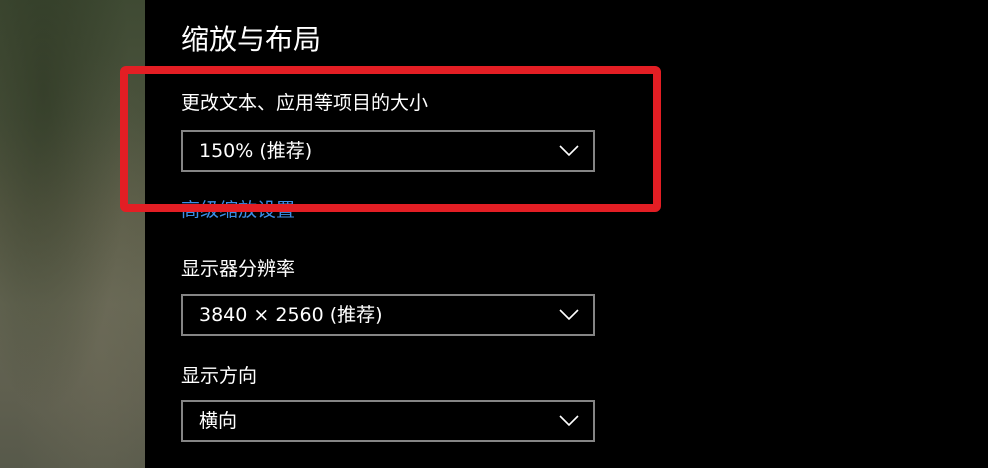 Image resolution: width=988 pixels, height=468 pixels. I want to click on scale-label: 更改文本、应用等项目的大小, so click(305, 103).